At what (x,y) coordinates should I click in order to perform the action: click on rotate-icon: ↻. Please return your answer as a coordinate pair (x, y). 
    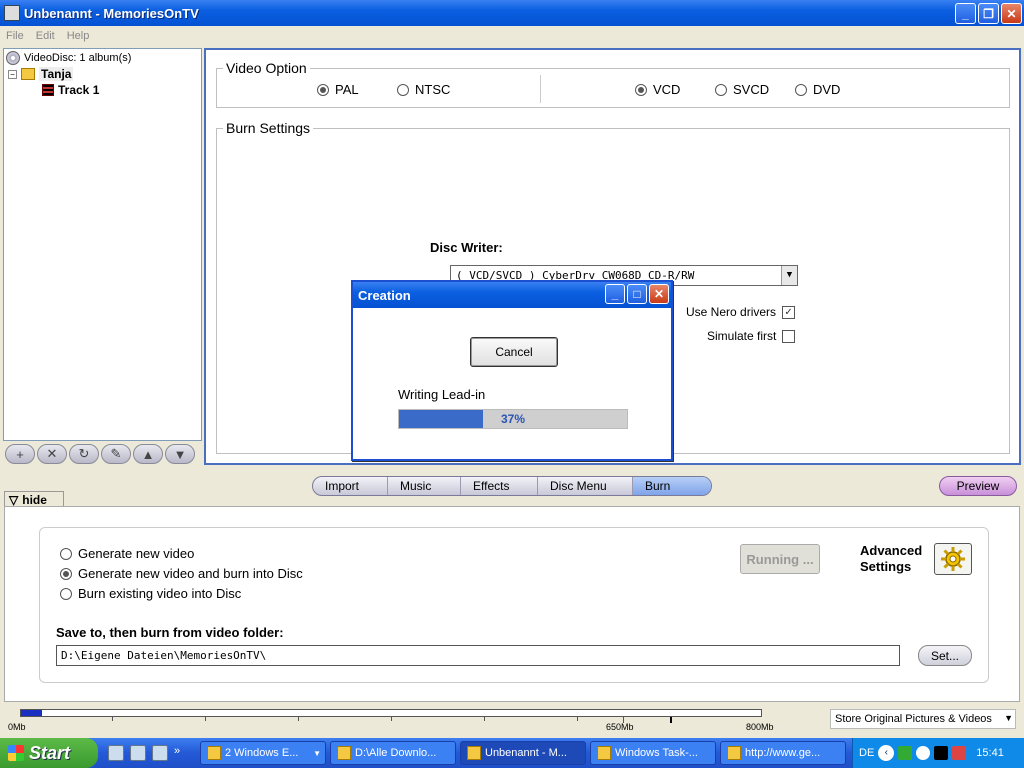
    Looking at the image, I should click on (84, 454).